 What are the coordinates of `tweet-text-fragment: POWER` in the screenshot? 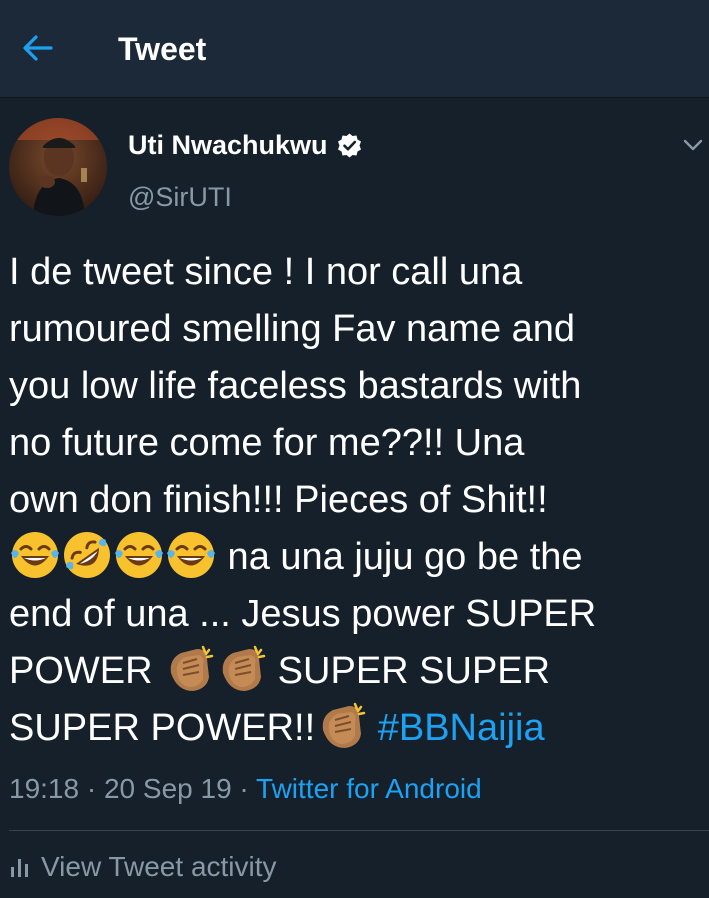 It's located at (86, 671).